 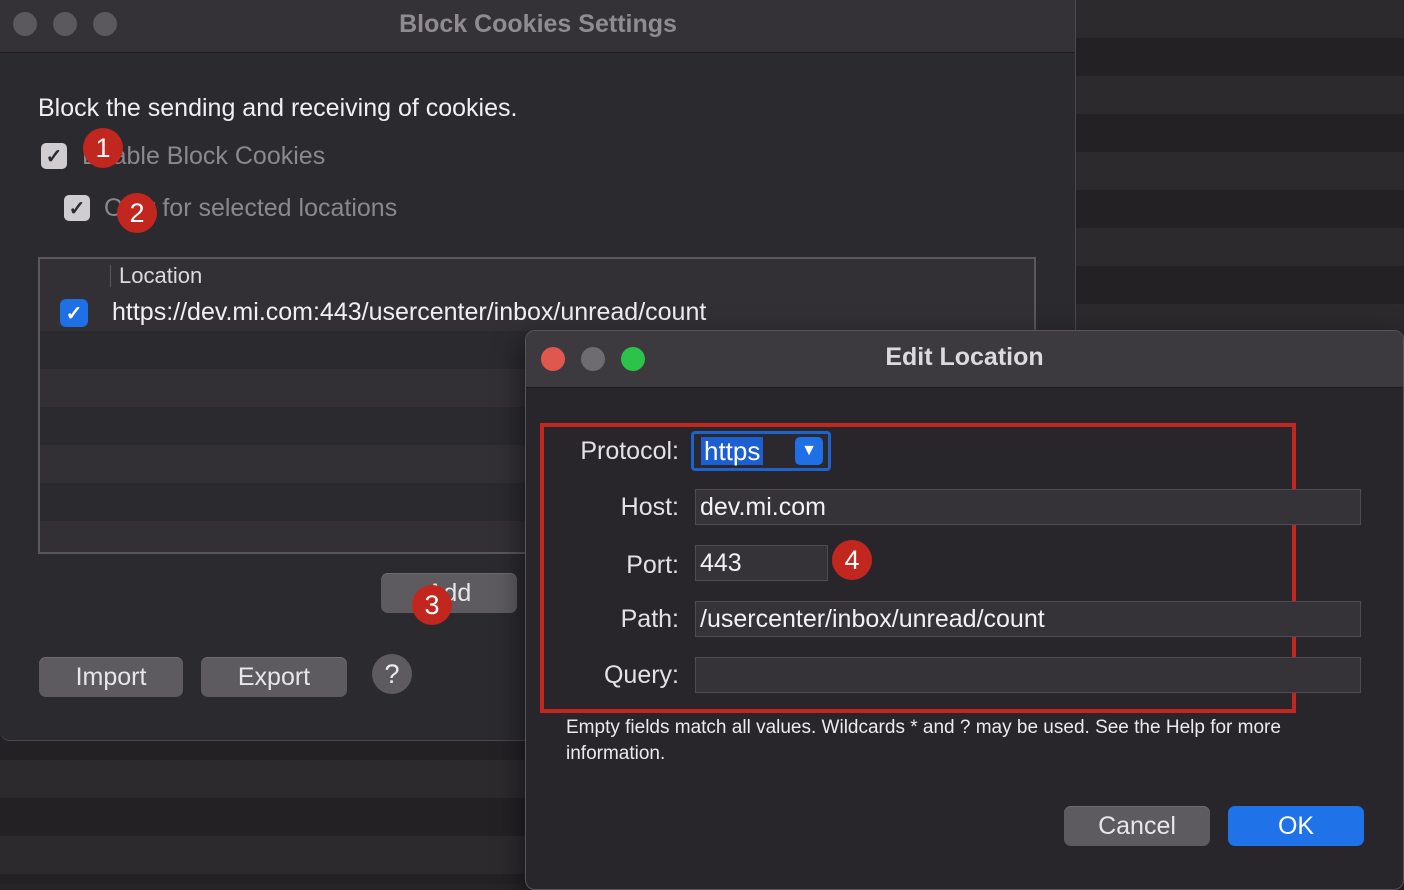 I want to click on path-label: Path:, so click(x=649, y=619).